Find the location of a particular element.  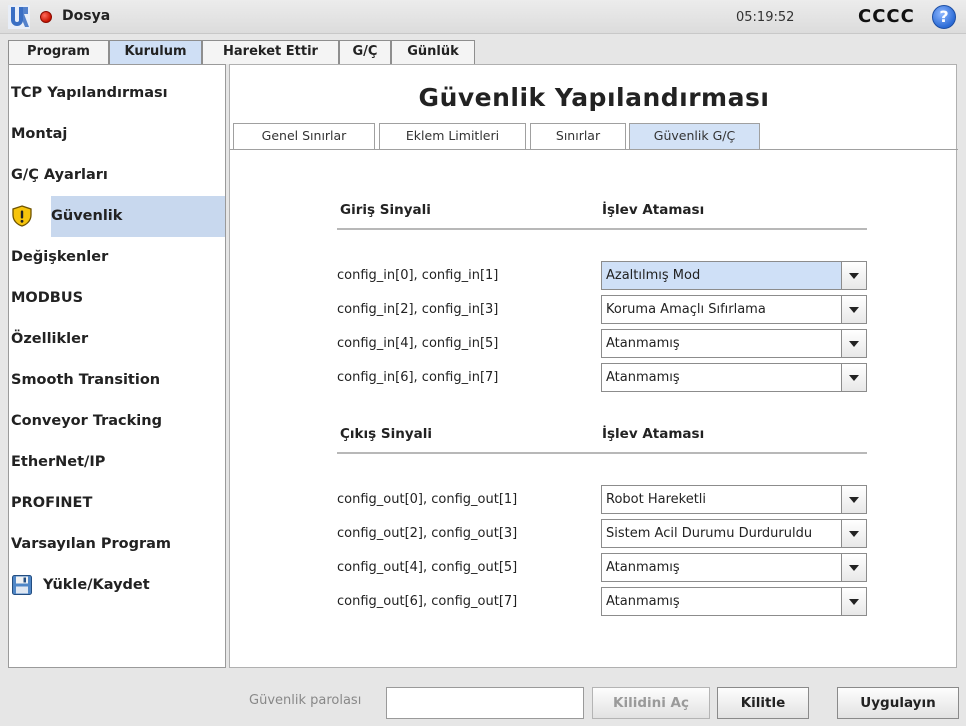

output-signal-header: Çıkış Sinyali is located at coordinates (386, 434).